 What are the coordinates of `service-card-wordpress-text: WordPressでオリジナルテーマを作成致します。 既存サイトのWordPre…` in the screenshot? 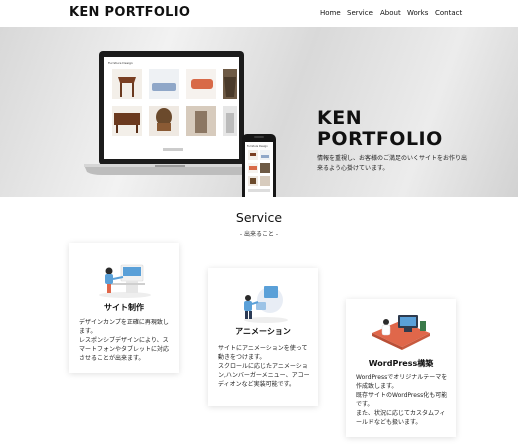 It's located at (402, 400).